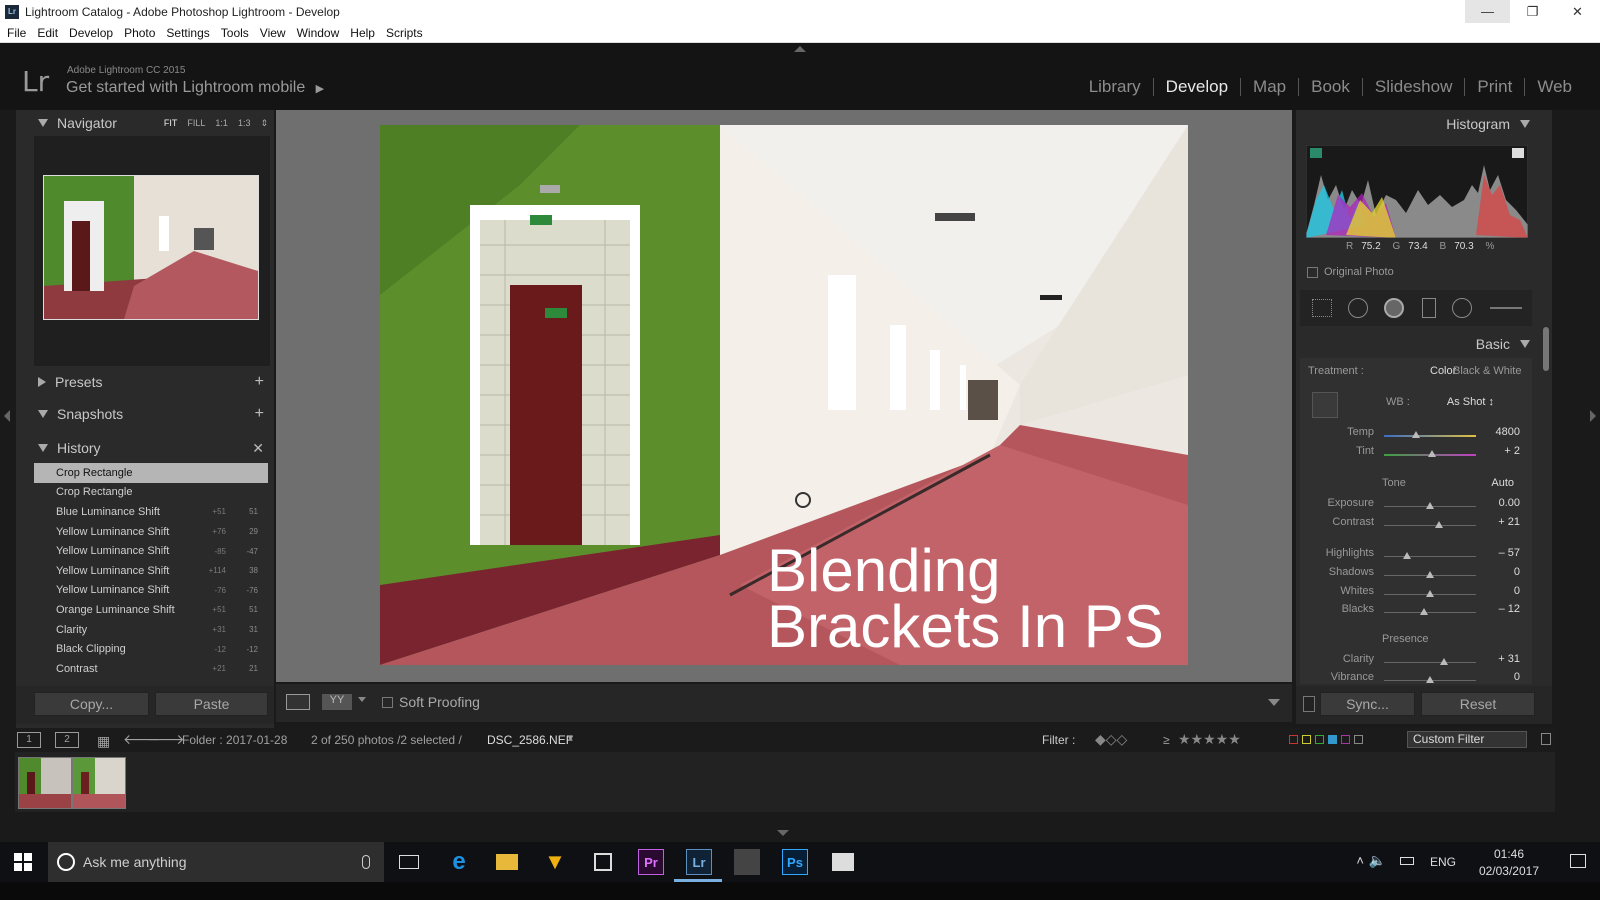 The image size is (1600, 900). Describe the element at coordinates (1470, 402) in the screenshot. I see `wb-dropdown: As Shot ↕` at that location.